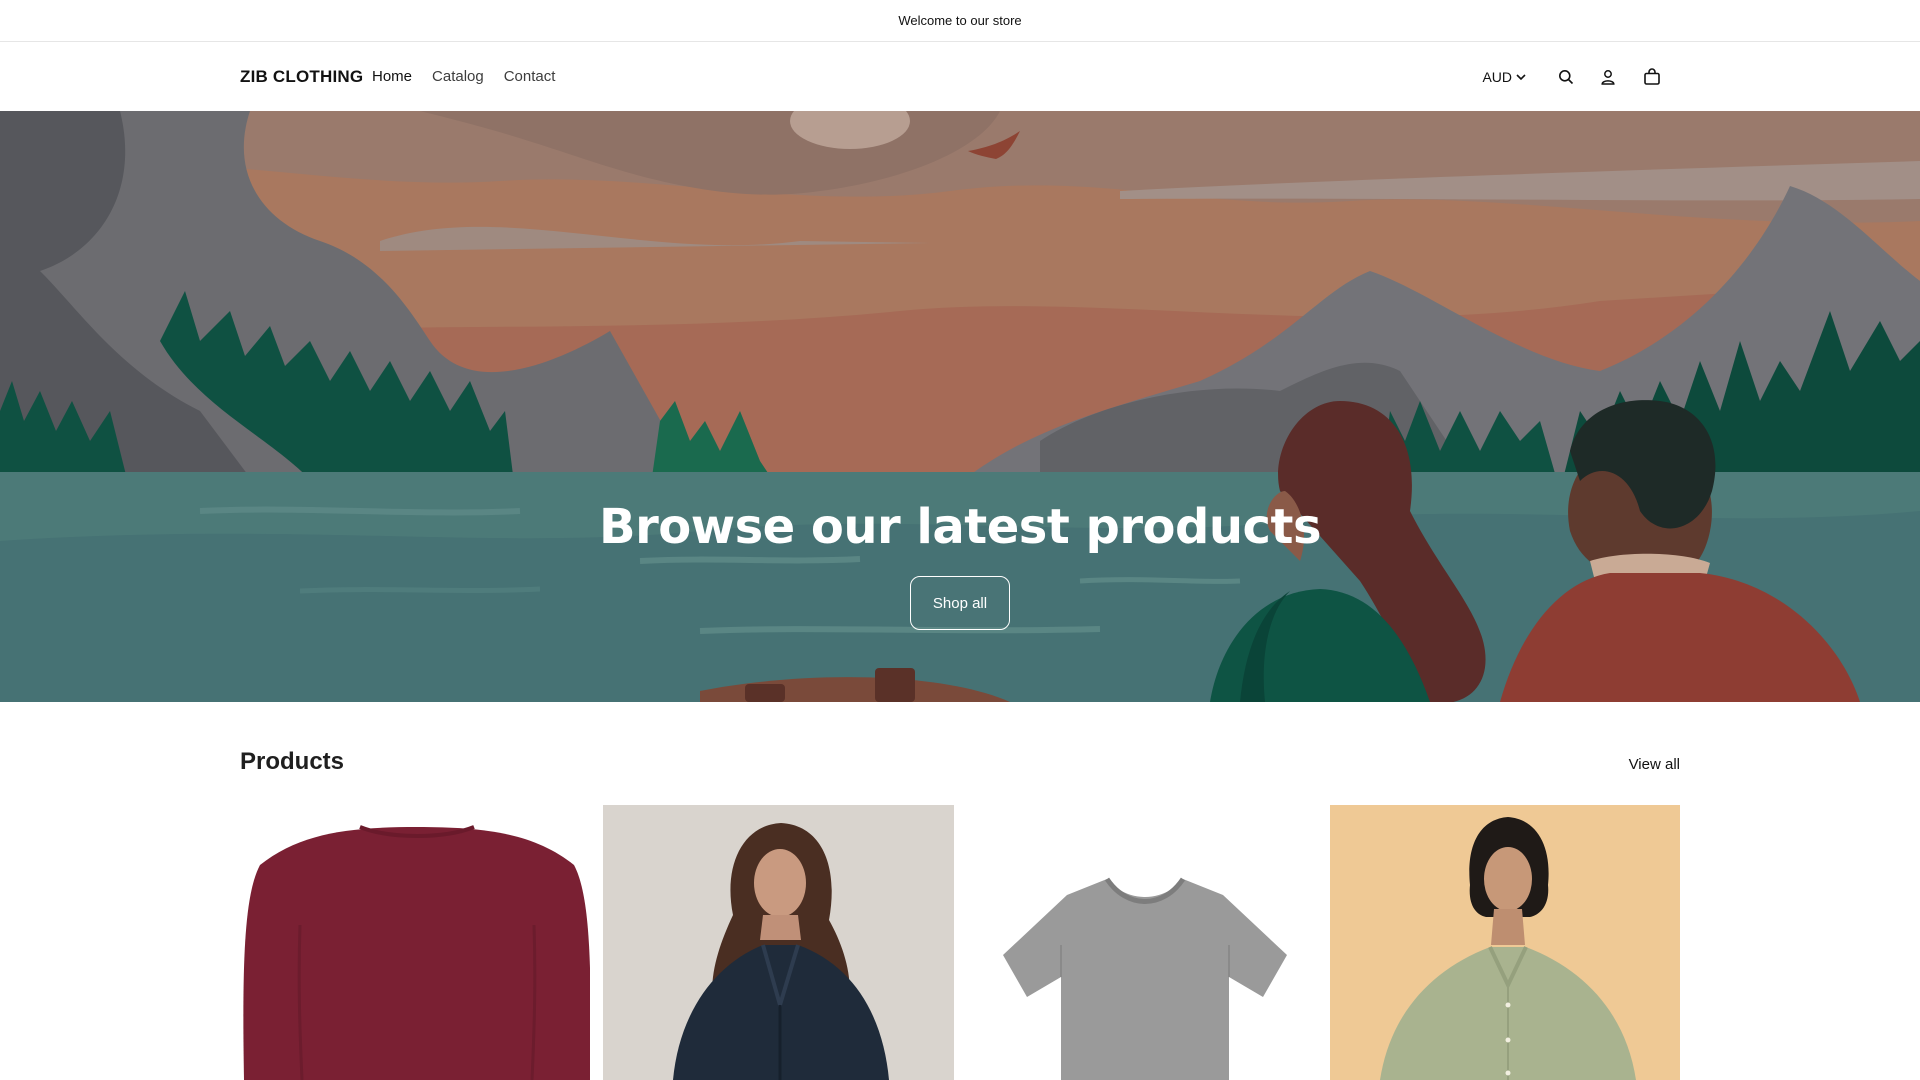  What do you see at coordinates (960, 603) in the screenshot?
I see `shop-all-button: Shop all` at bounding box center [960, 603].